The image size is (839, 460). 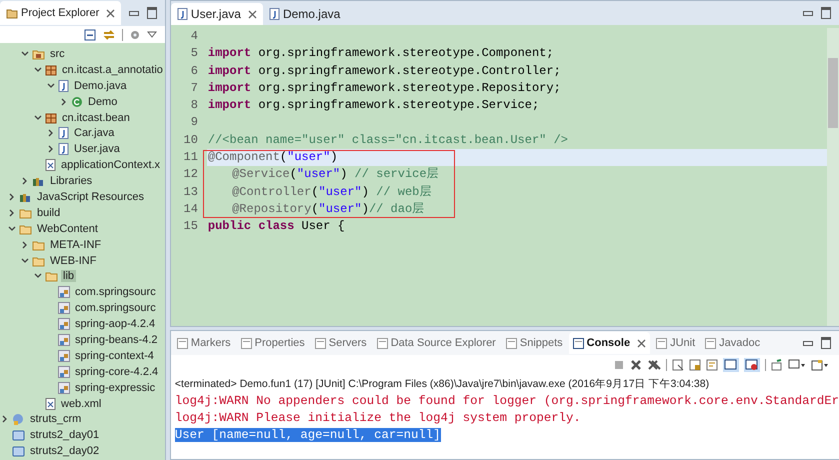 What do you see at coordinates (115, 324) in the screenshot?
I see `tree-item: spring-aop-4.2.4` at bounding box center [115, 324].